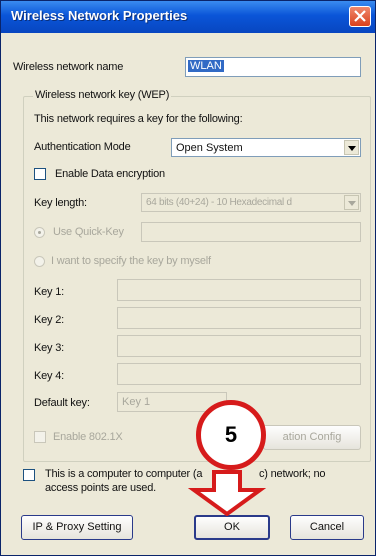  What do you see at coordinates (227, 493) in the screenshot?
I see `down-arrow-icon` at bounding box center [227, 493].